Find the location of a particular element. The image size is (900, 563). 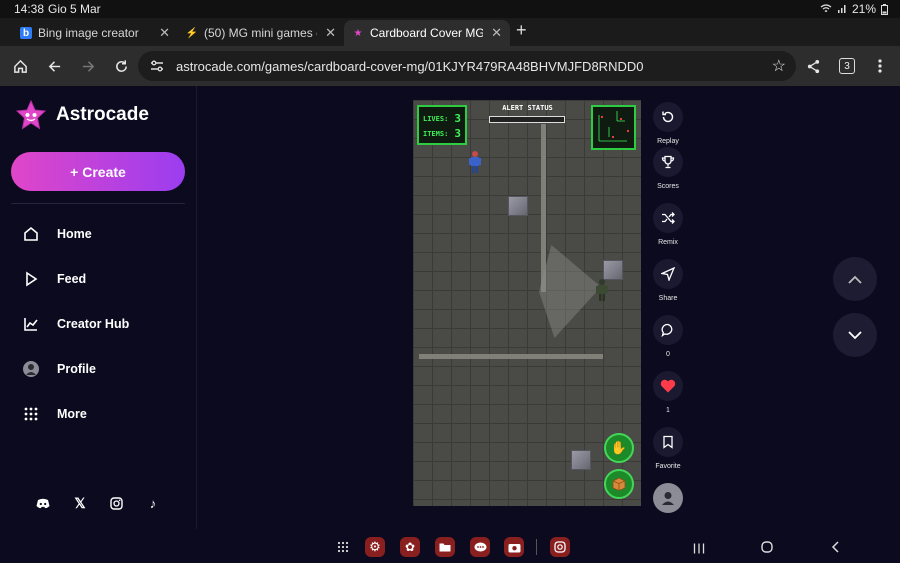

chart-icon is located at coordinates (31, 324).